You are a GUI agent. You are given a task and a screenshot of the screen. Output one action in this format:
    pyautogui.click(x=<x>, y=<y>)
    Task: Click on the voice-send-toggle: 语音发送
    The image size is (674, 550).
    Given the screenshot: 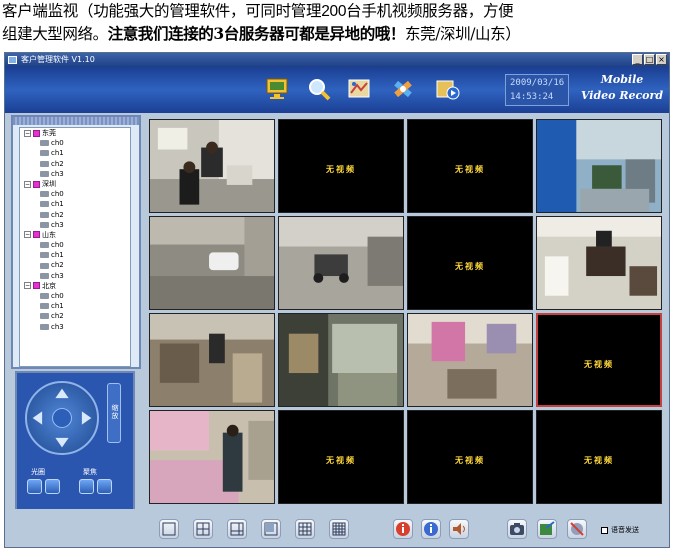 What is the action you would take?
    pyautogui.click(x=620, y=530)
    